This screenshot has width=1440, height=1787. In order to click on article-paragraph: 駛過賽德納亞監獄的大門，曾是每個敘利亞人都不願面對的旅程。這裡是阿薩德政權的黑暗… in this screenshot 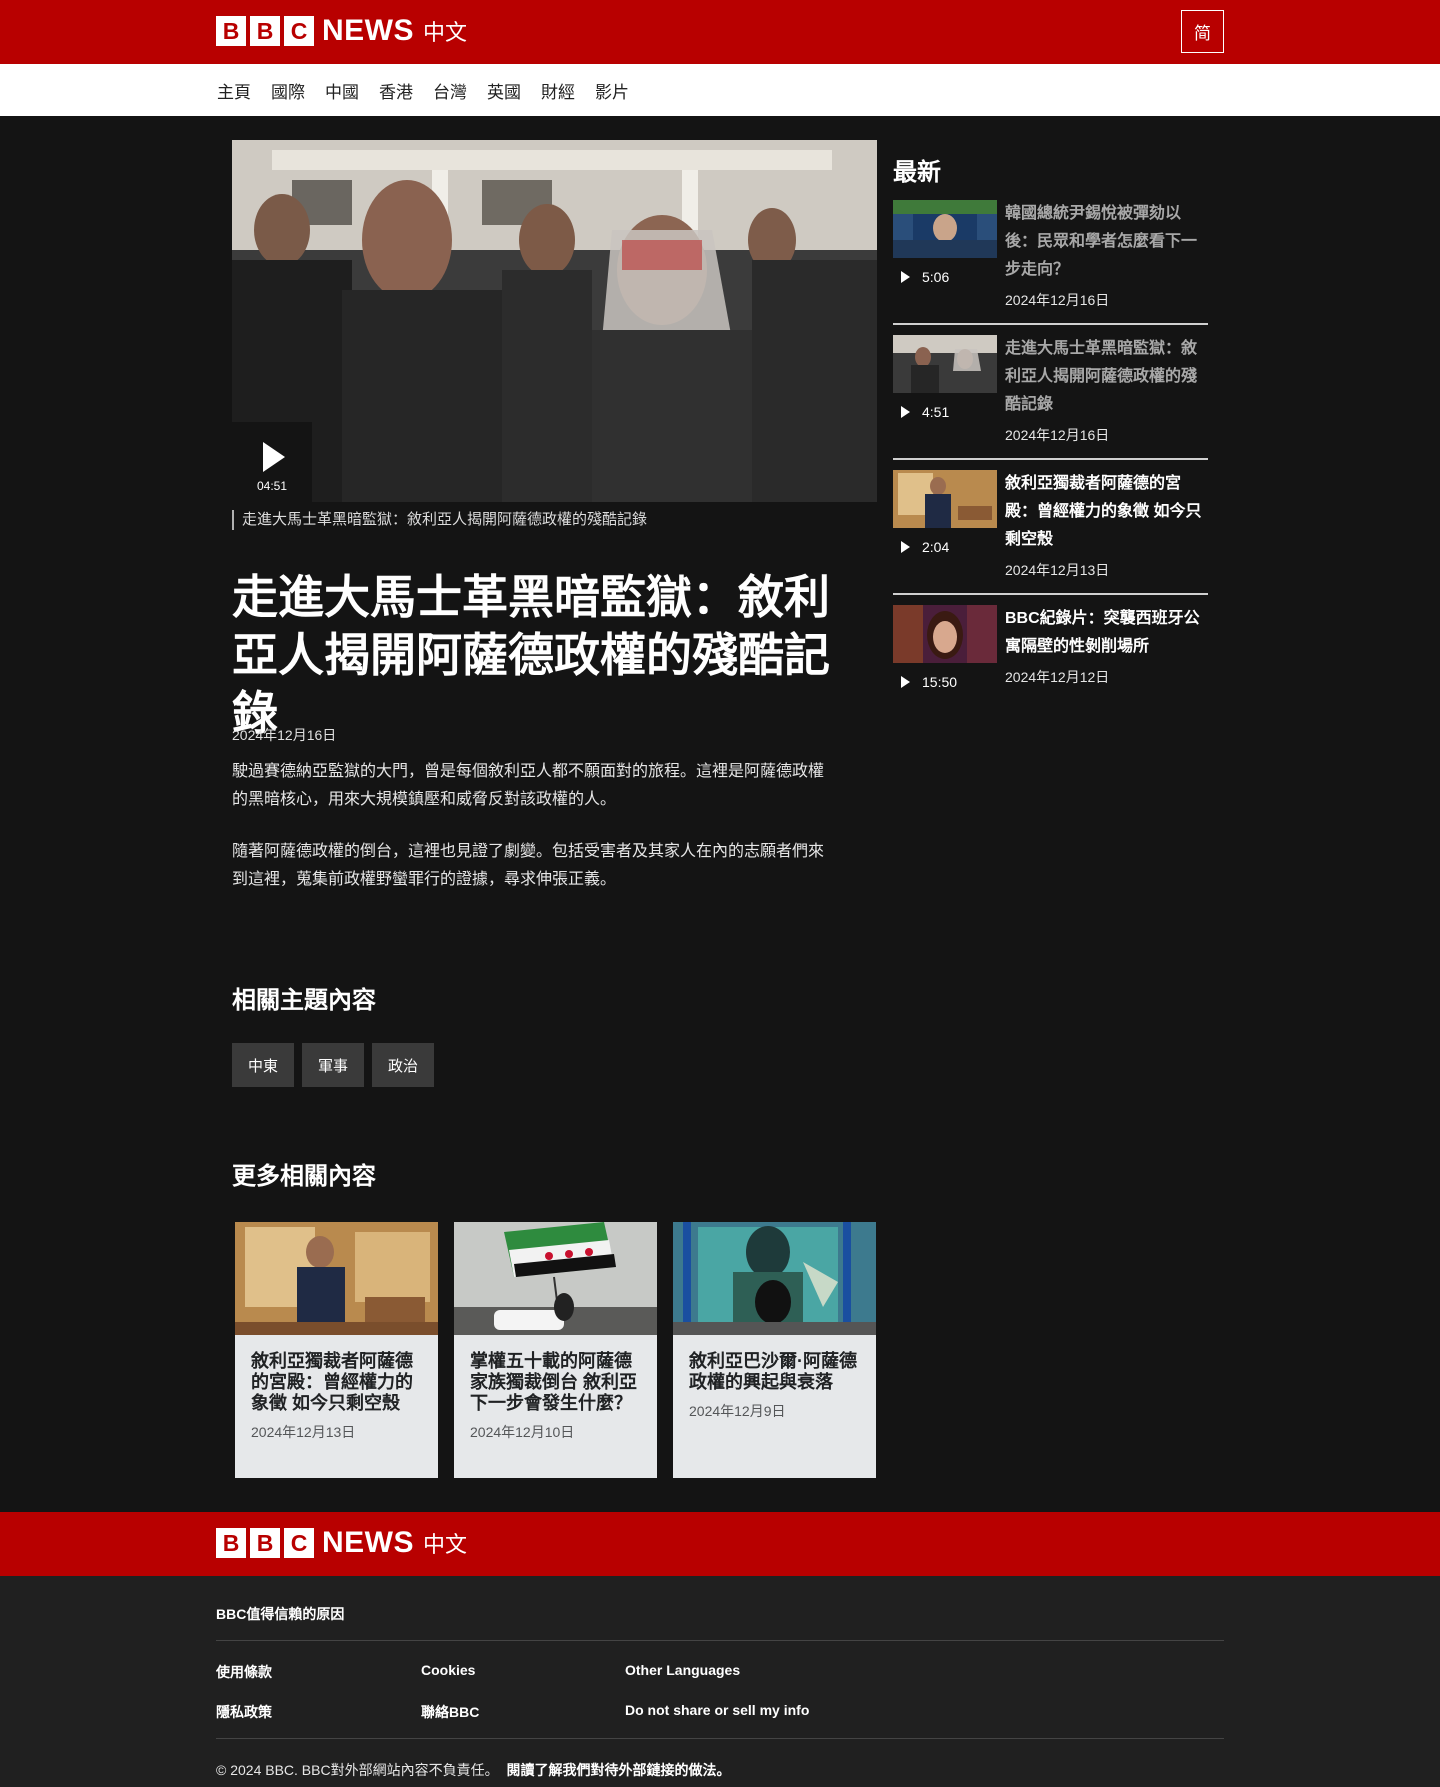, I will do `click(528, 785)`.